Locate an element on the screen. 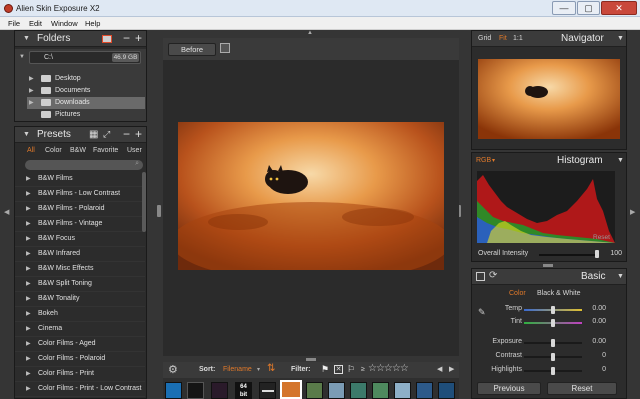 The width and height of the screenshot is (640, 399). add-preset-icon: + is located at coordinates (138, 134).